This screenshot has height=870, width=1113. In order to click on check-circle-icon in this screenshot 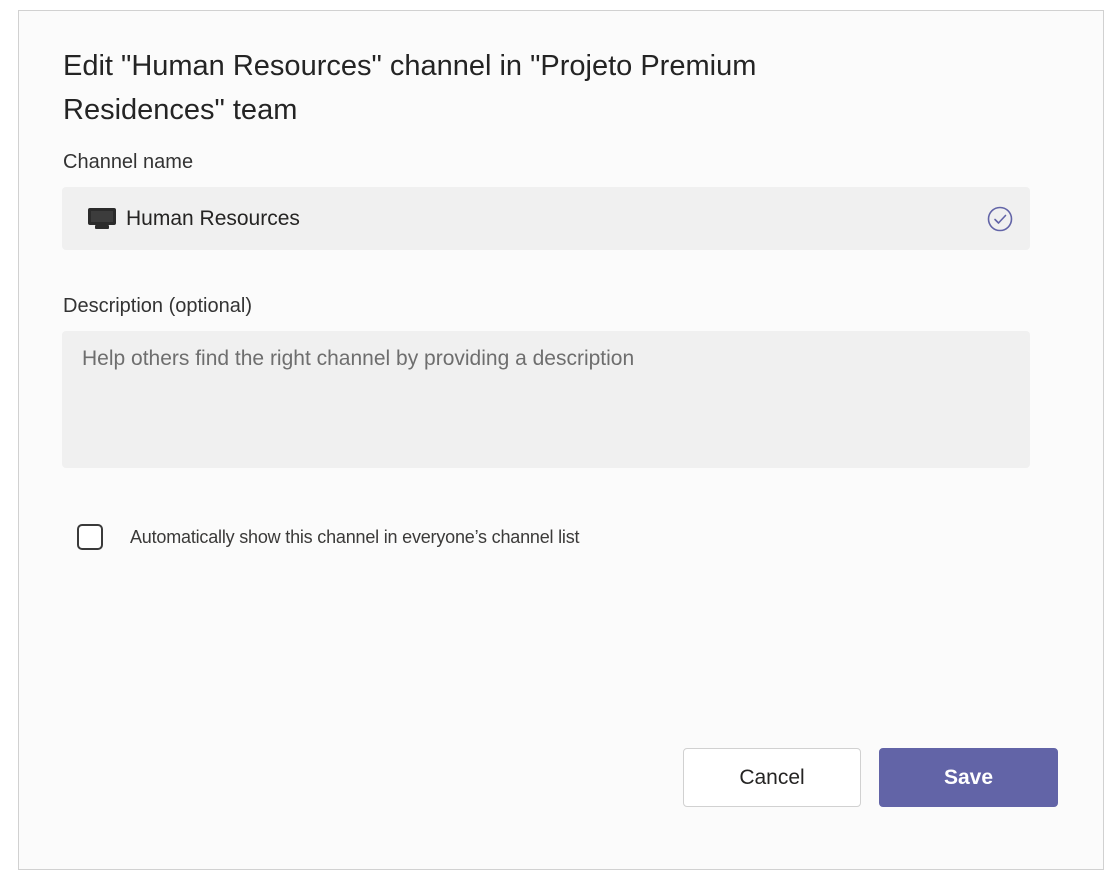, I will do `click(1000, 219)`.